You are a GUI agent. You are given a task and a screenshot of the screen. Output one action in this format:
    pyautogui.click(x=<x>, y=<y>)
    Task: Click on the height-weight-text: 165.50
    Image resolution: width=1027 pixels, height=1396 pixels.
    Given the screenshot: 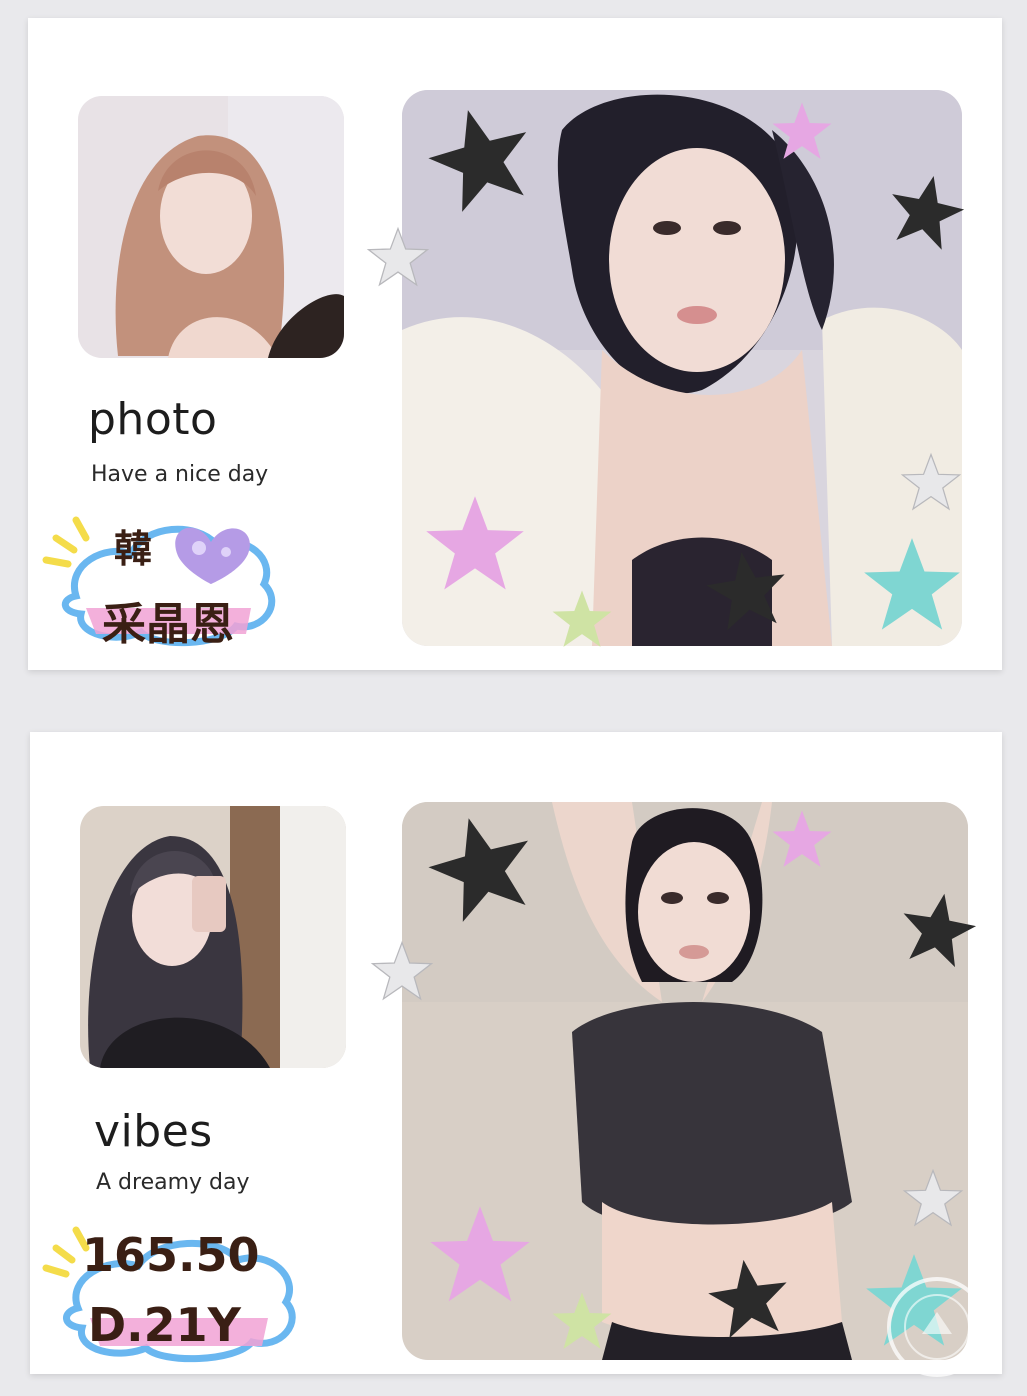 What is the action you would take?
    pyautogui.click(x=171, y=1255)
    